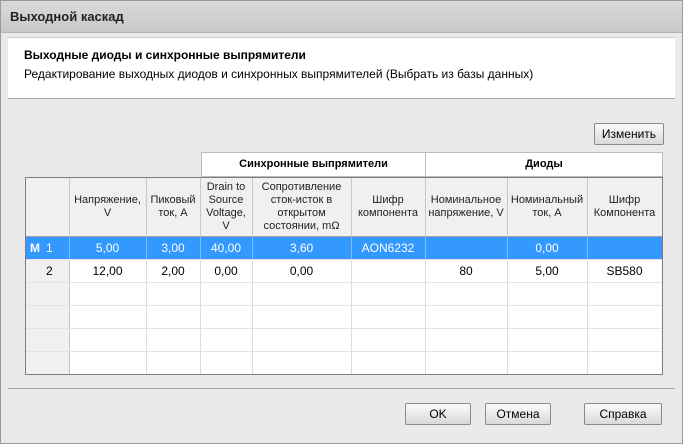  I want to click on table-cell: SB580, so click(624, 271).